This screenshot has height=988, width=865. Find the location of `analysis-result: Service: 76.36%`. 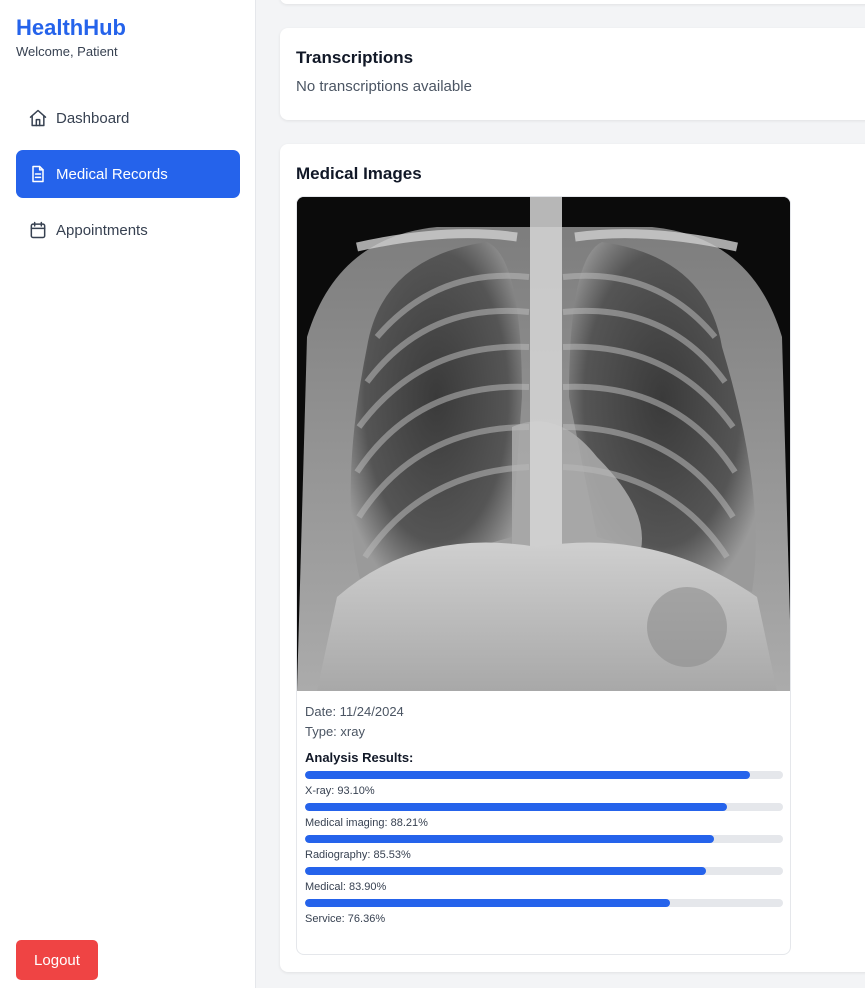

analysis-result: Service: 76.36% is located at coordinates (544, 912).